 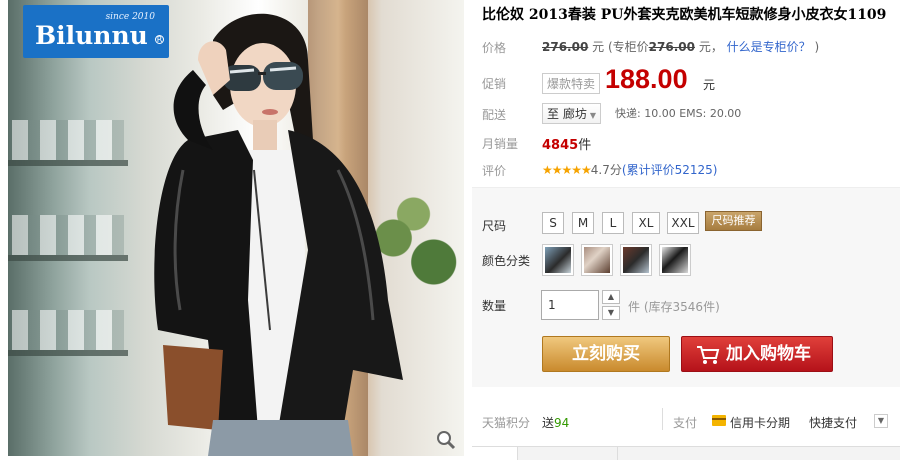 What do you see at coordinates (684, 15) in the screenshot?
I see `product-title: 比伦奴 2013春装 PU外套夹克欧美机车短款修身小皮衣女1109` at bounding box center [684, 15].